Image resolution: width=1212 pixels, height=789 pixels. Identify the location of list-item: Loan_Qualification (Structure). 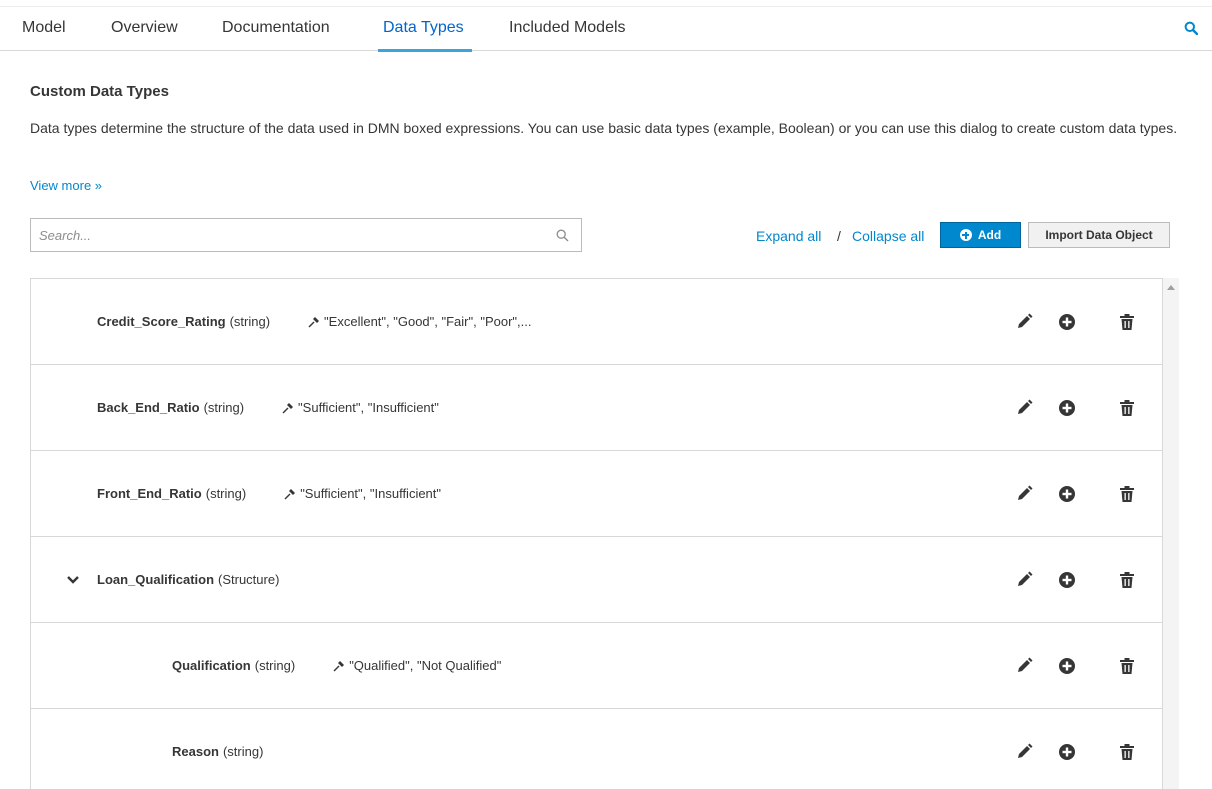
(596, 580).